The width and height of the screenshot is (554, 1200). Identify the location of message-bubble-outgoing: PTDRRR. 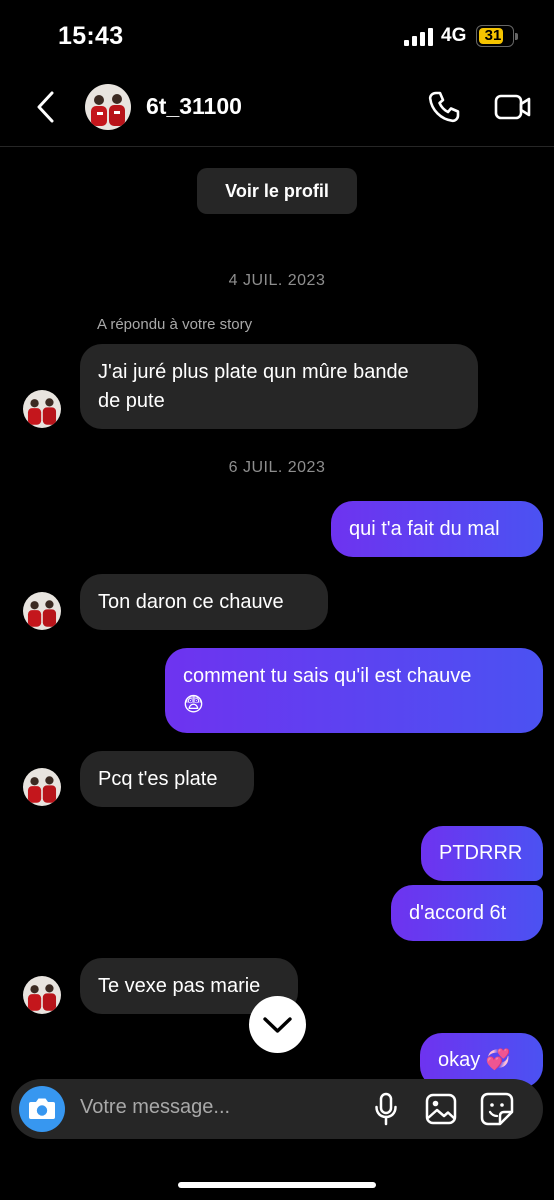
(482, 853).